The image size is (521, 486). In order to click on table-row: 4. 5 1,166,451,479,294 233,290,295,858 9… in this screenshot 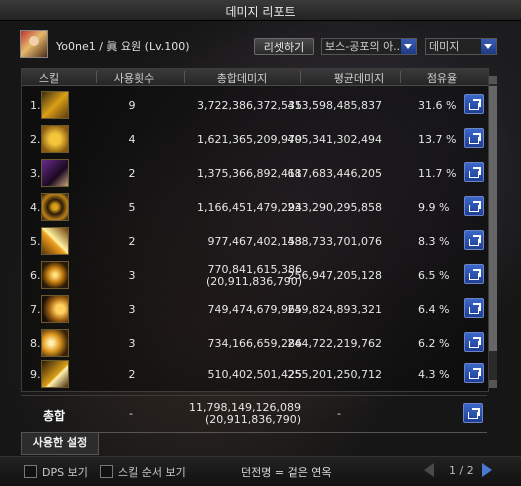, I will do `click(255, 207)`.